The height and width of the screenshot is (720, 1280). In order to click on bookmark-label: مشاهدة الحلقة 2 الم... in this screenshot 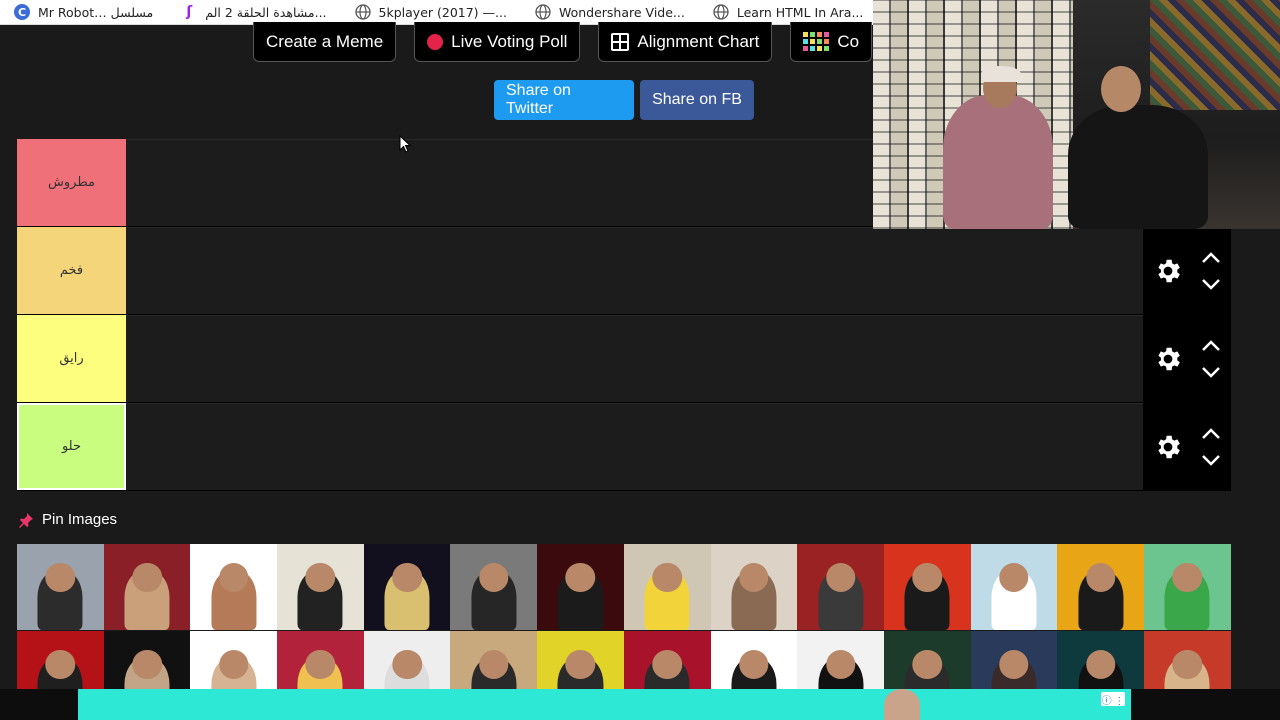, I will do `click(266, 12)`.